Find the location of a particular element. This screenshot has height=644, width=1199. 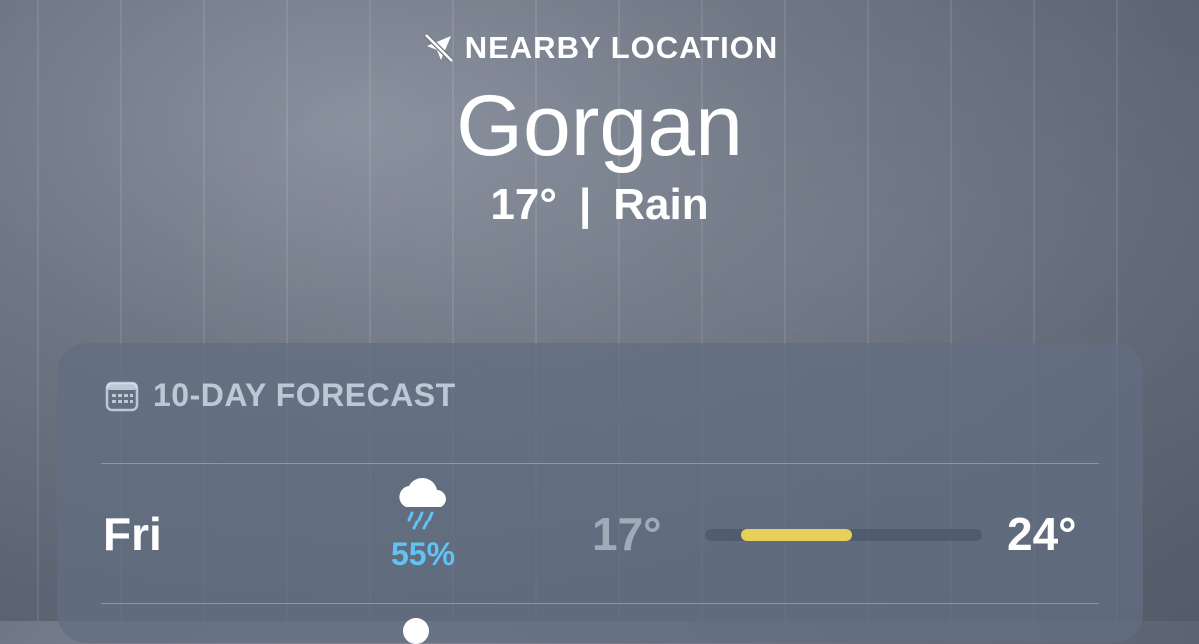

location-label-text: NEARBY LOCATION is located at coordinates (621, 47).